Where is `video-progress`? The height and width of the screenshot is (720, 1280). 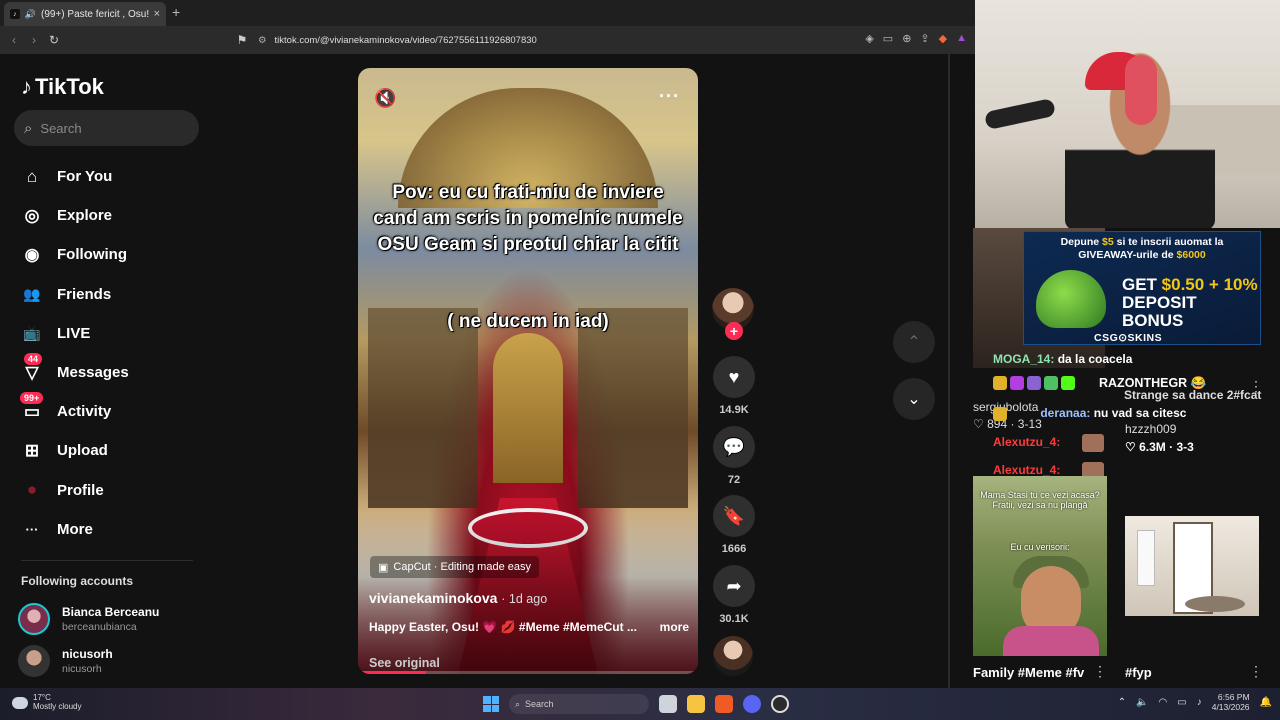
video-progress is located at coordinates (528, 672).